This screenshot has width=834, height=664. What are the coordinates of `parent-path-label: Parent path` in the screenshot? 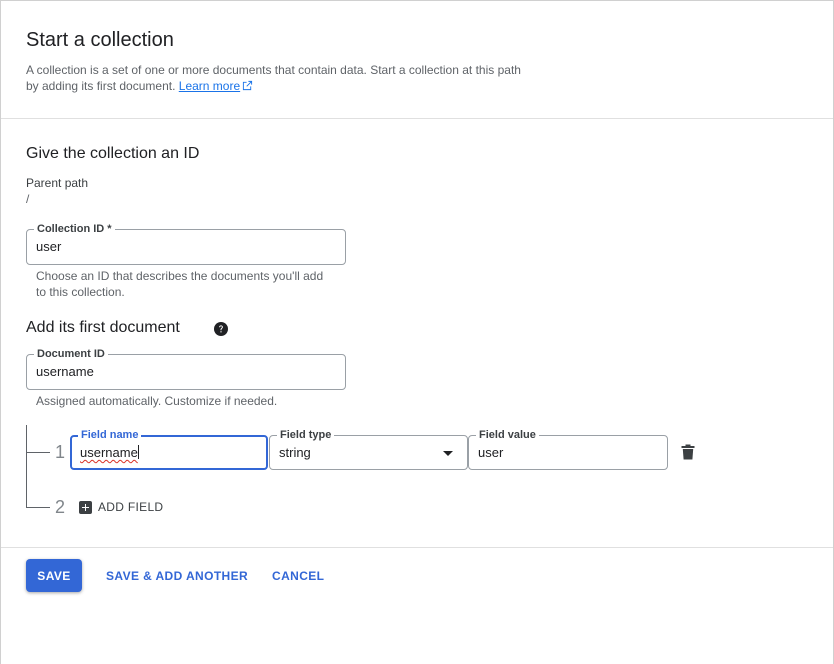 It's located at (57, 183).